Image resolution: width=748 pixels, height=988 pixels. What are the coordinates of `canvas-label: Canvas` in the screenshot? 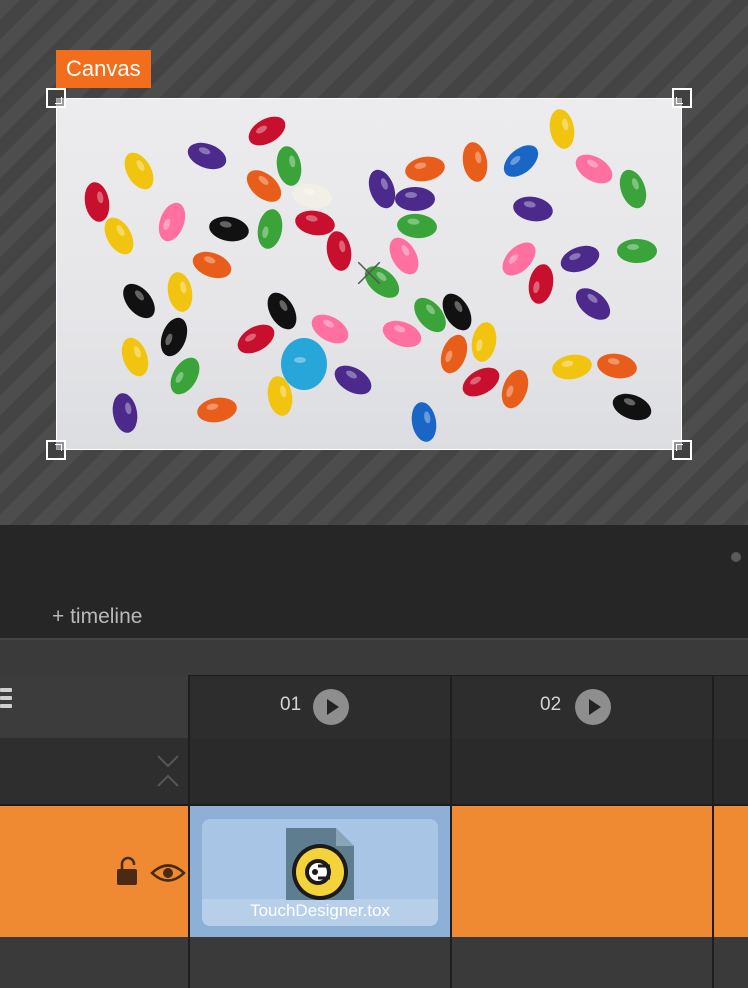 It's located at (103, 69).